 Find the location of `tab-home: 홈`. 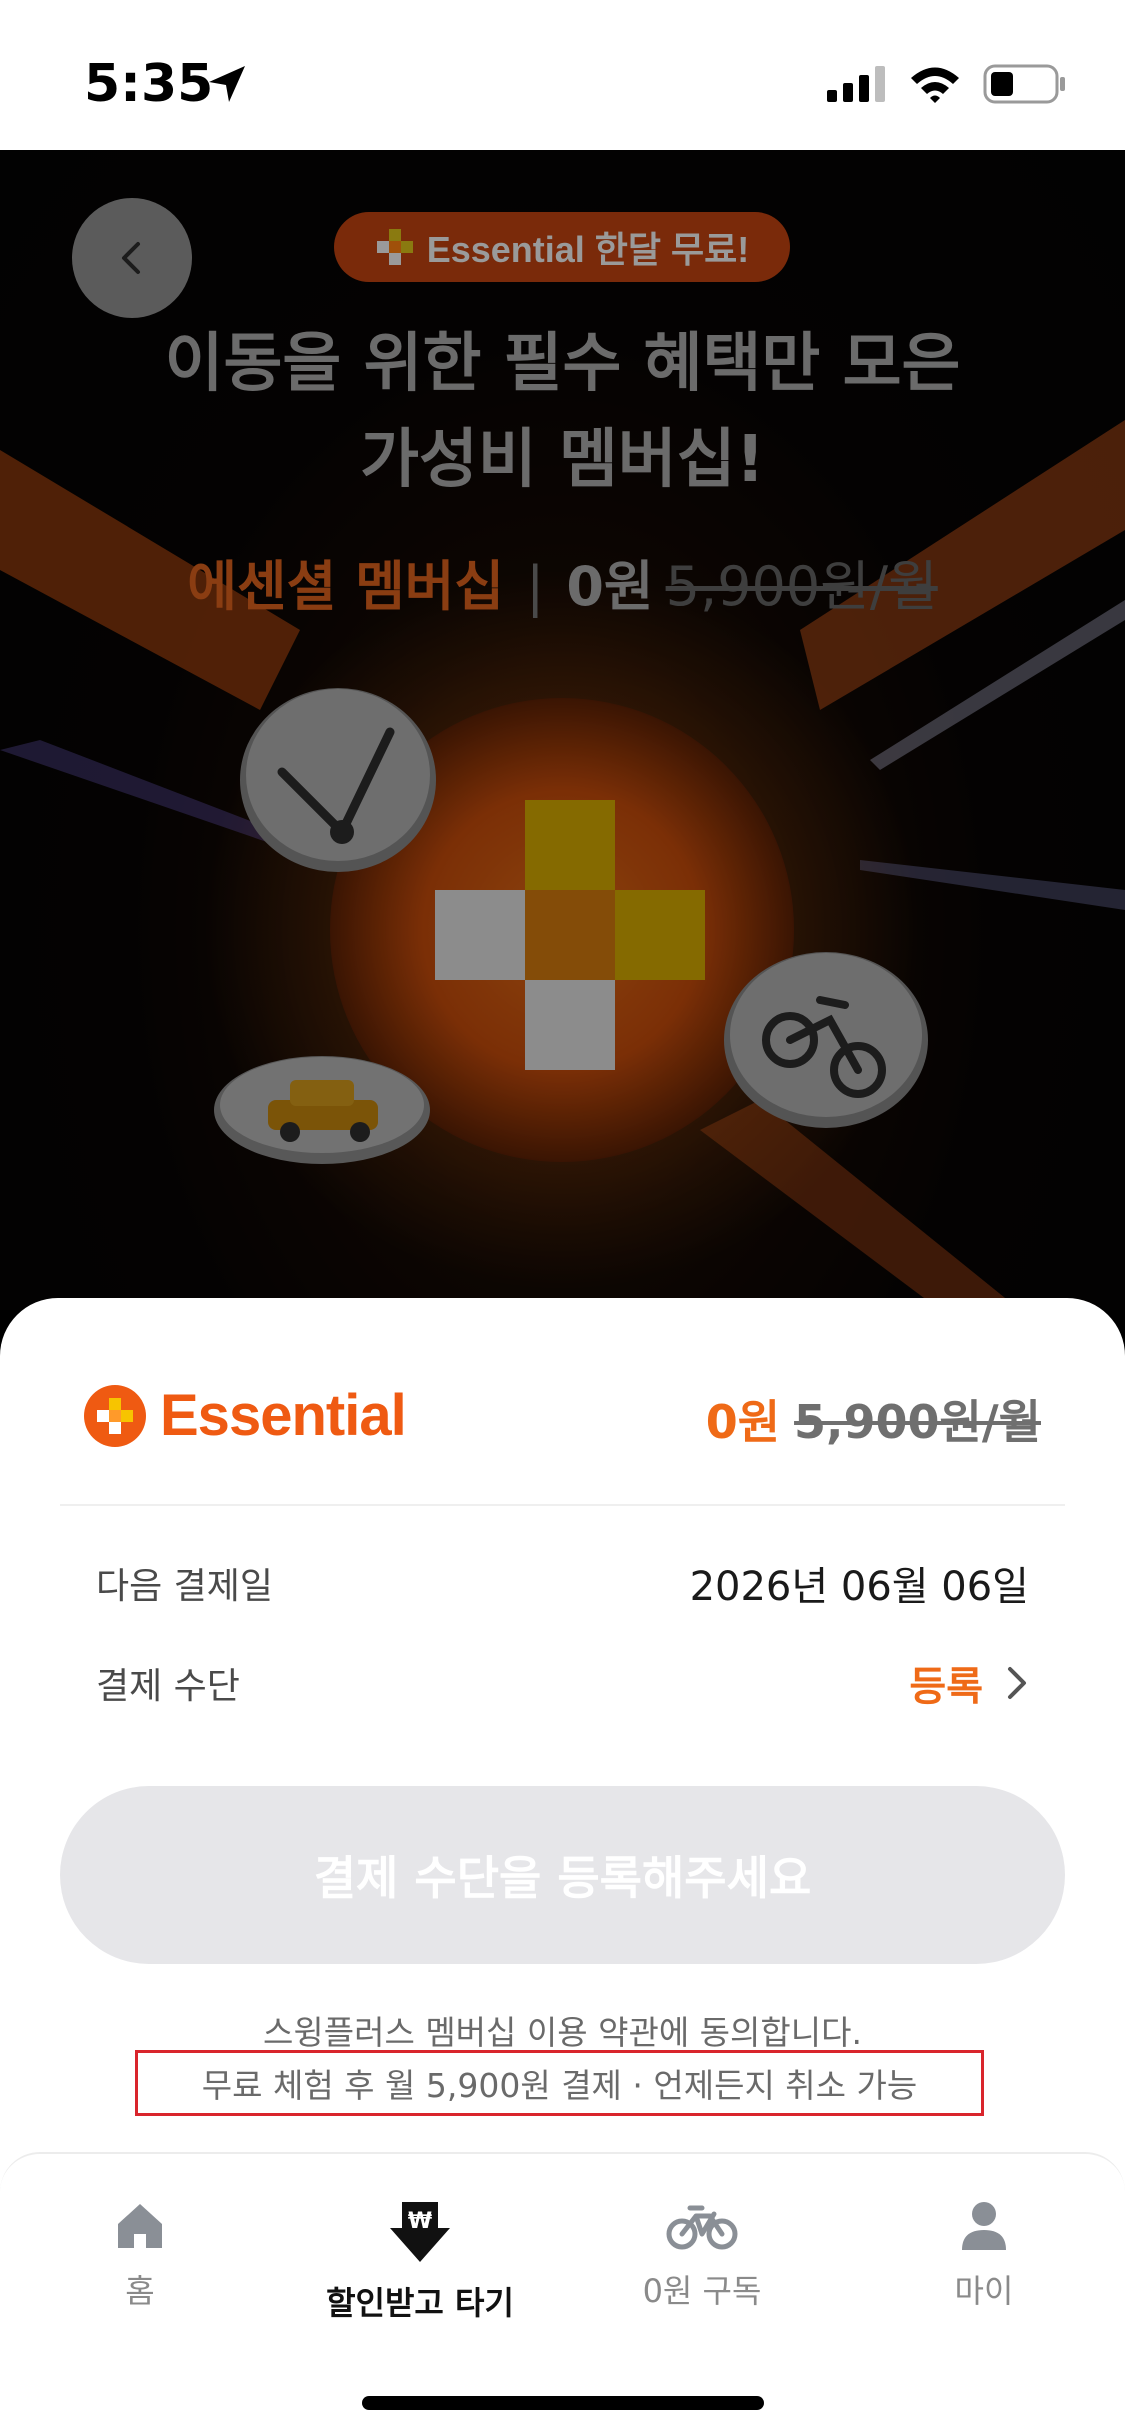

tab-home: 홈 is located at coordinates (140, 2256).